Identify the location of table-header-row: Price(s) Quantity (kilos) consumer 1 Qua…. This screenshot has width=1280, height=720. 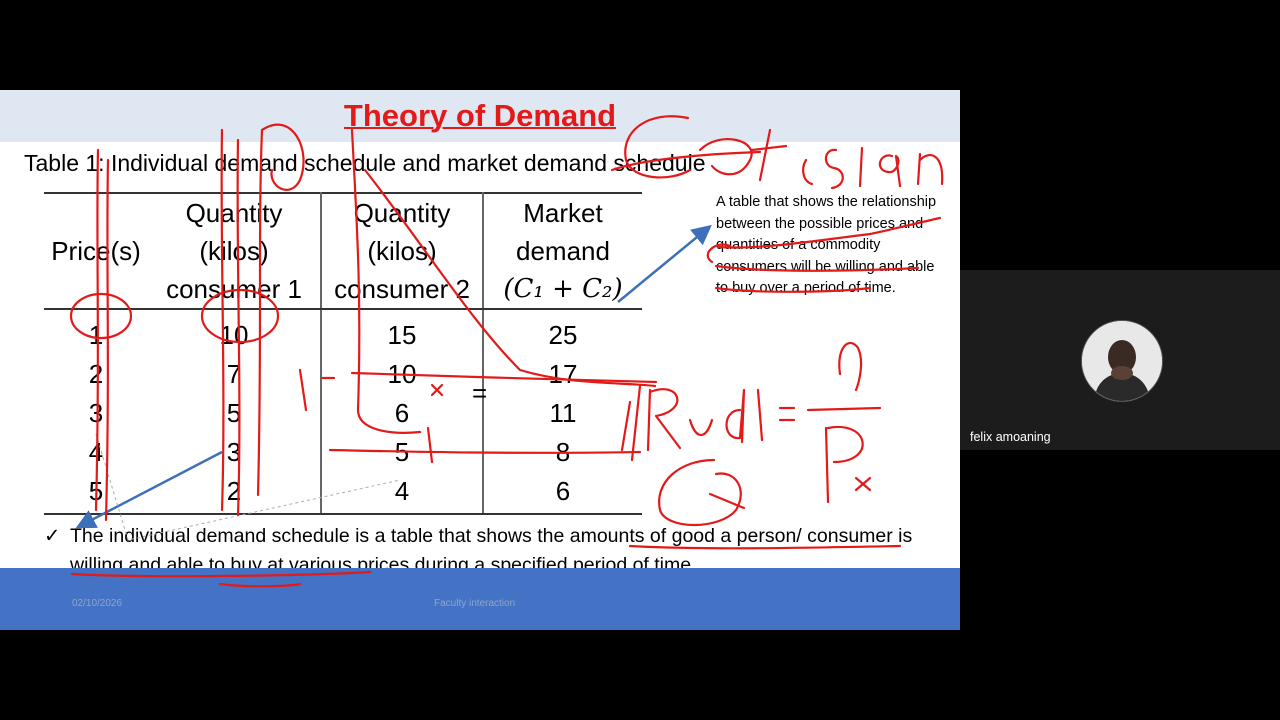
(343, 251).